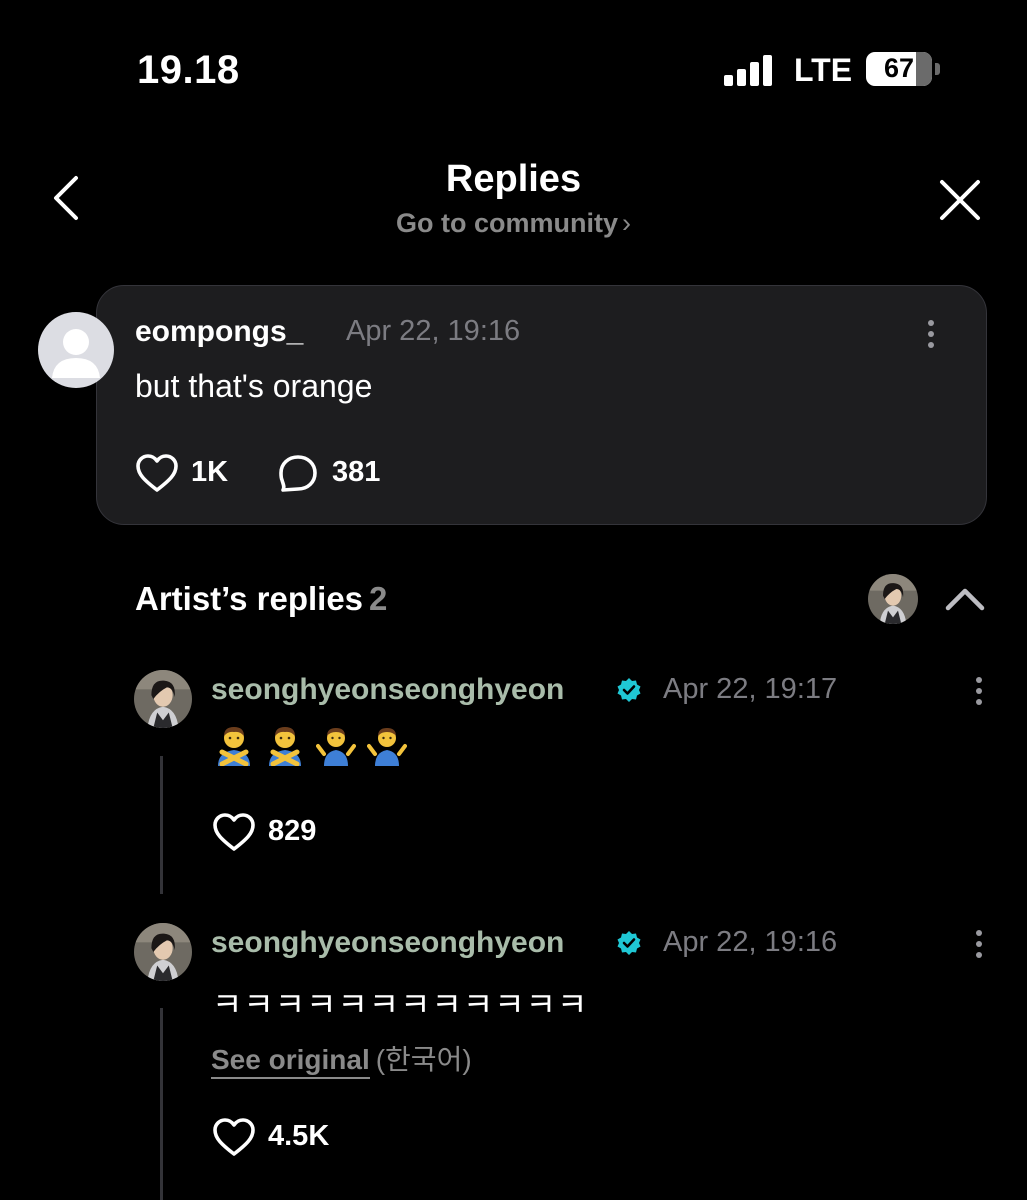  What do you see at coordinates (76, 353) in the screenshot?
I see `default-user-icon` at bounding box center [76, 353].